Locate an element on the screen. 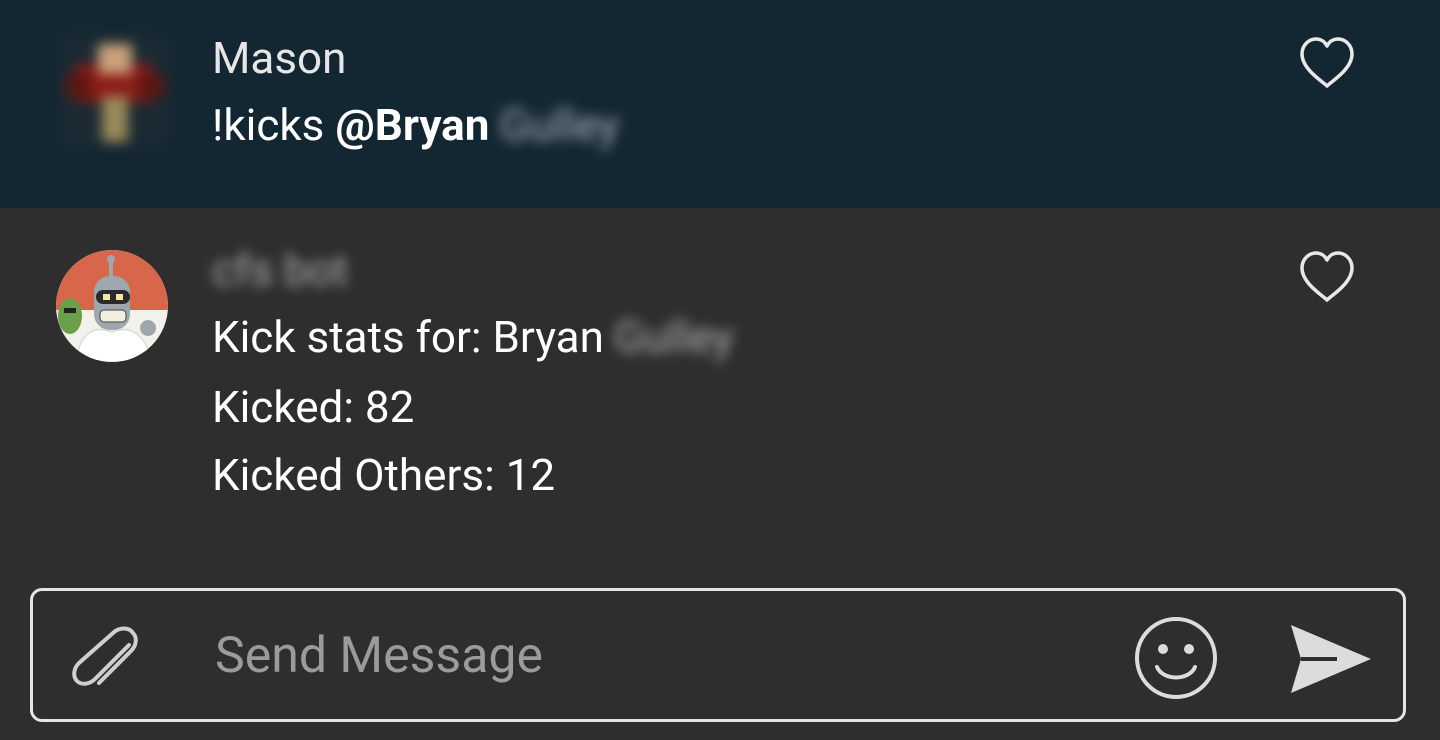  mention-link: @Bryan is located at coordinates (412, 125).